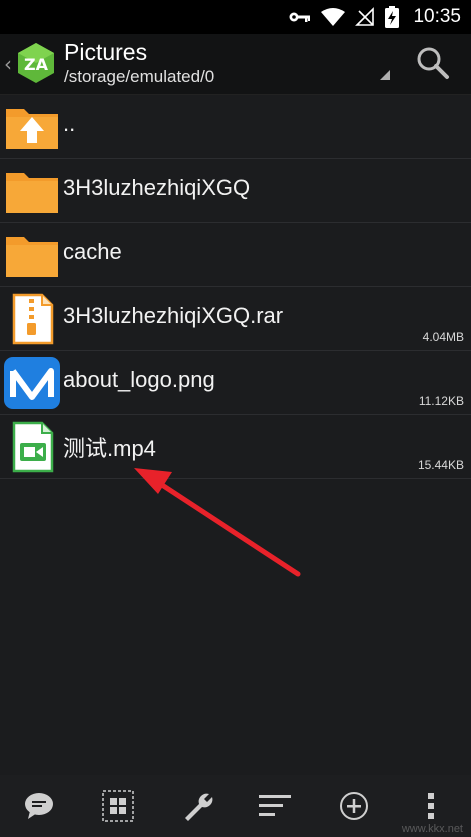 Image resolution: width=471 pixels, height=837 pixels. What do you see at coordinates (333, 17) in the screenshot?
I see `wifi-icon` at bounding box center [333, 17].